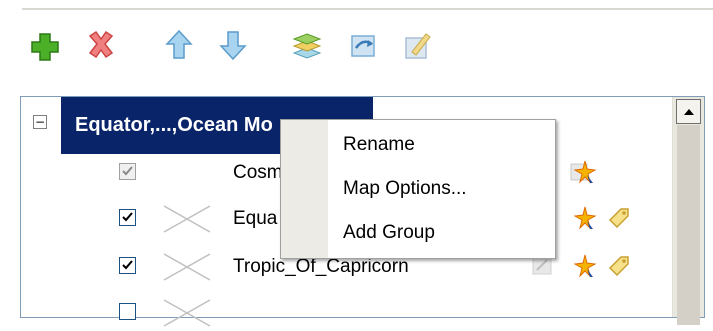 Image resolution: width=713 pixels, height=331 pixels. Describe the element at coordinates (367, 9) in the screenshot. I see `separator-line` at that location.